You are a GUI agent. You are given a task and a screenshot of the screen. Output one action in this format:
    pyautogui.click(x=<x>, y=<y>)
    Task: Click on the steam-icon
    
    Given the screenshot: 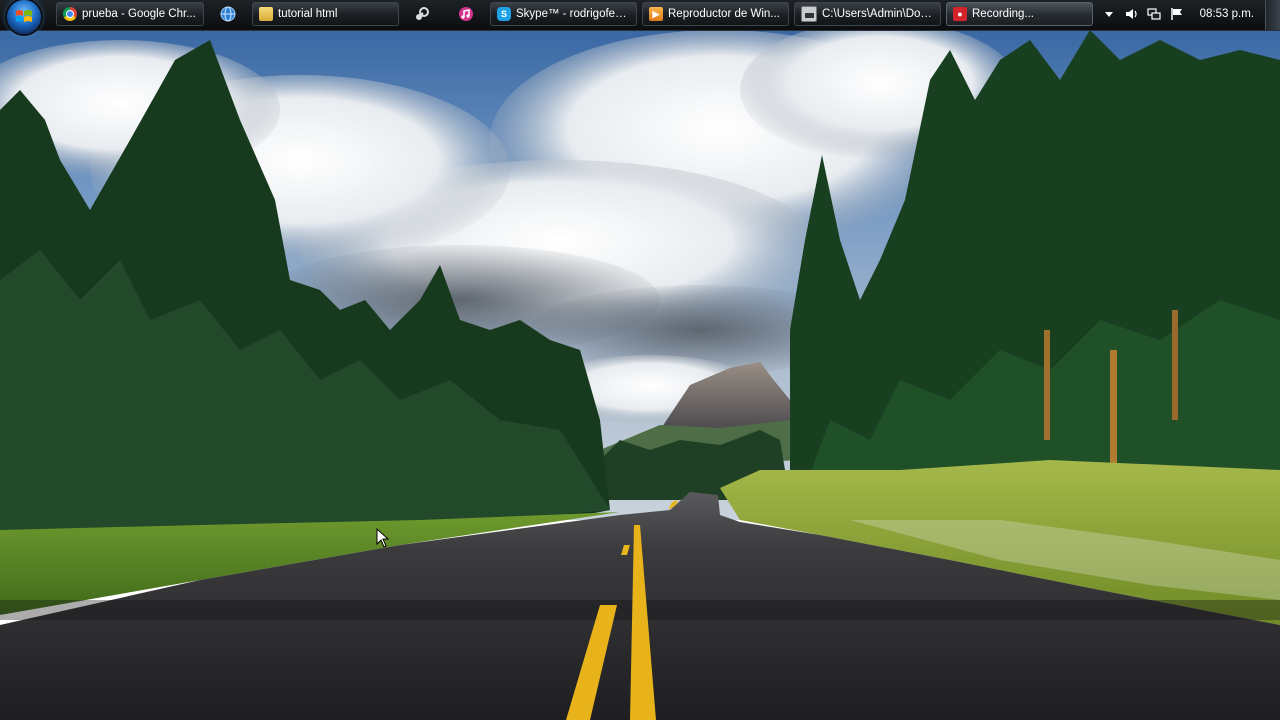 What is the action you would take?
    pyautogui.click(x=422, y=14)
    